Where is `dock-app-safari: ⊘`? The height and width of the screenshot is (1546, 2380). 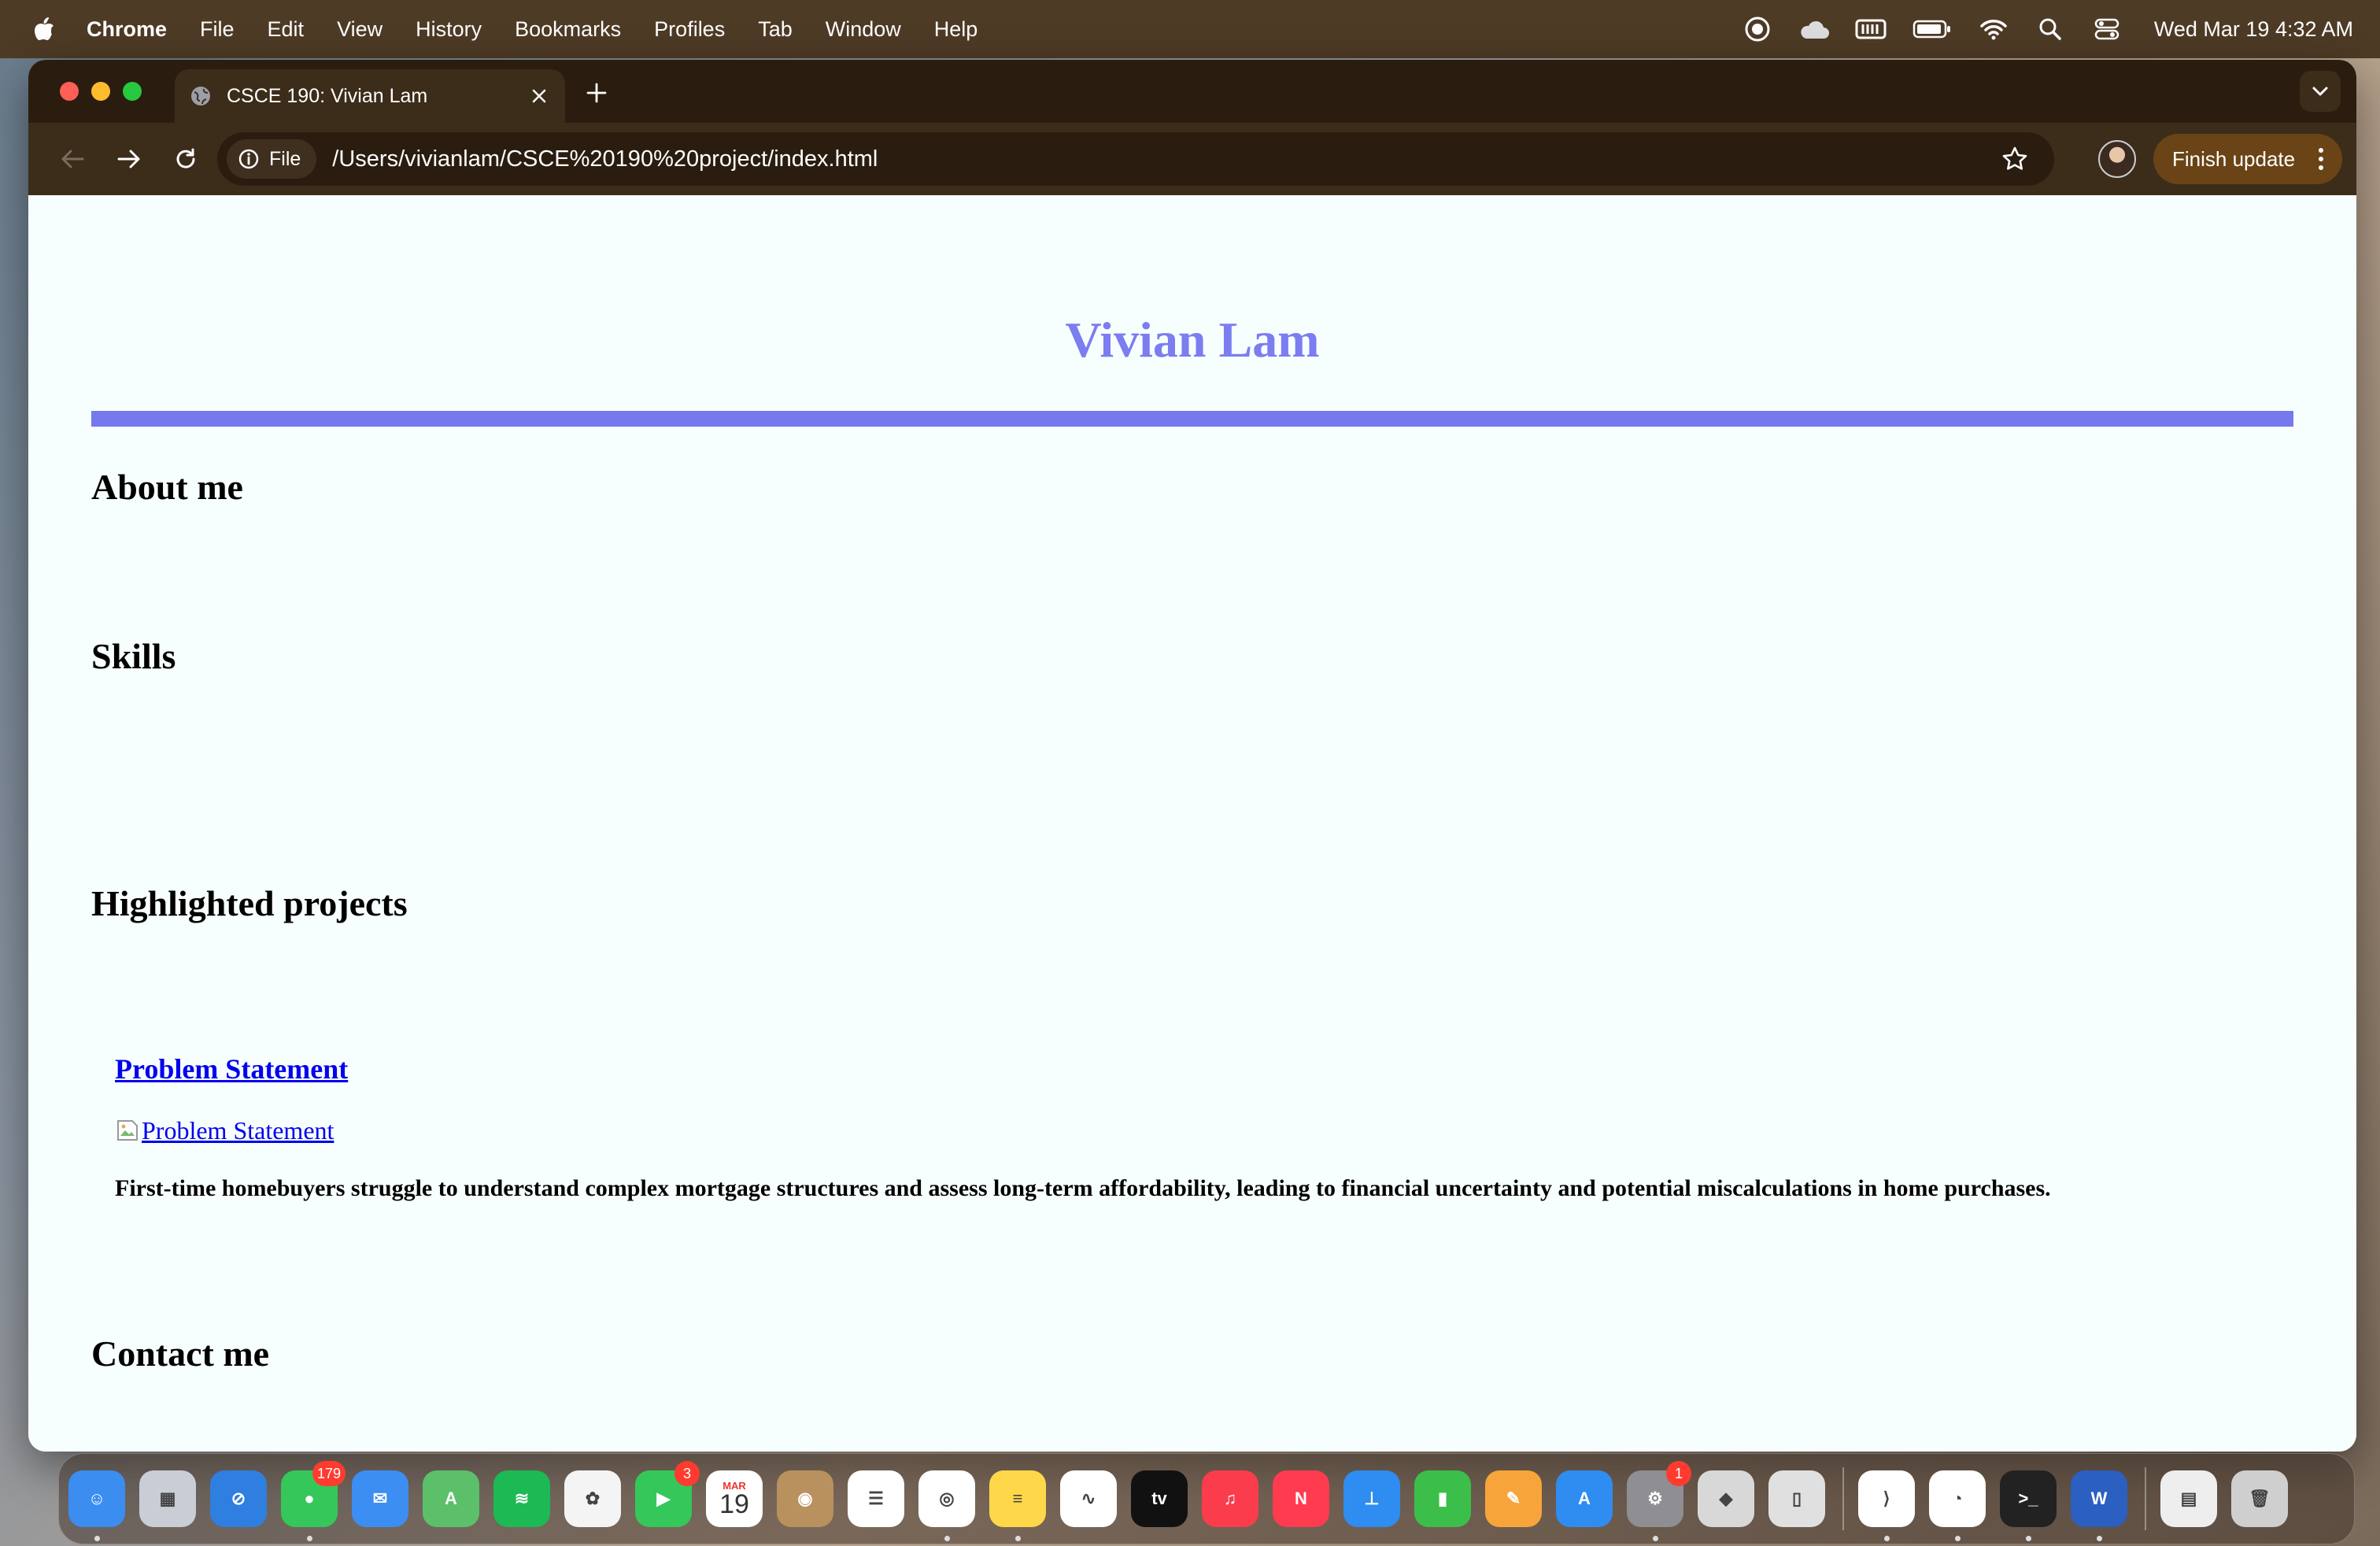
dock-app-safari: ⊘ is located at coordinates (238, 1498).